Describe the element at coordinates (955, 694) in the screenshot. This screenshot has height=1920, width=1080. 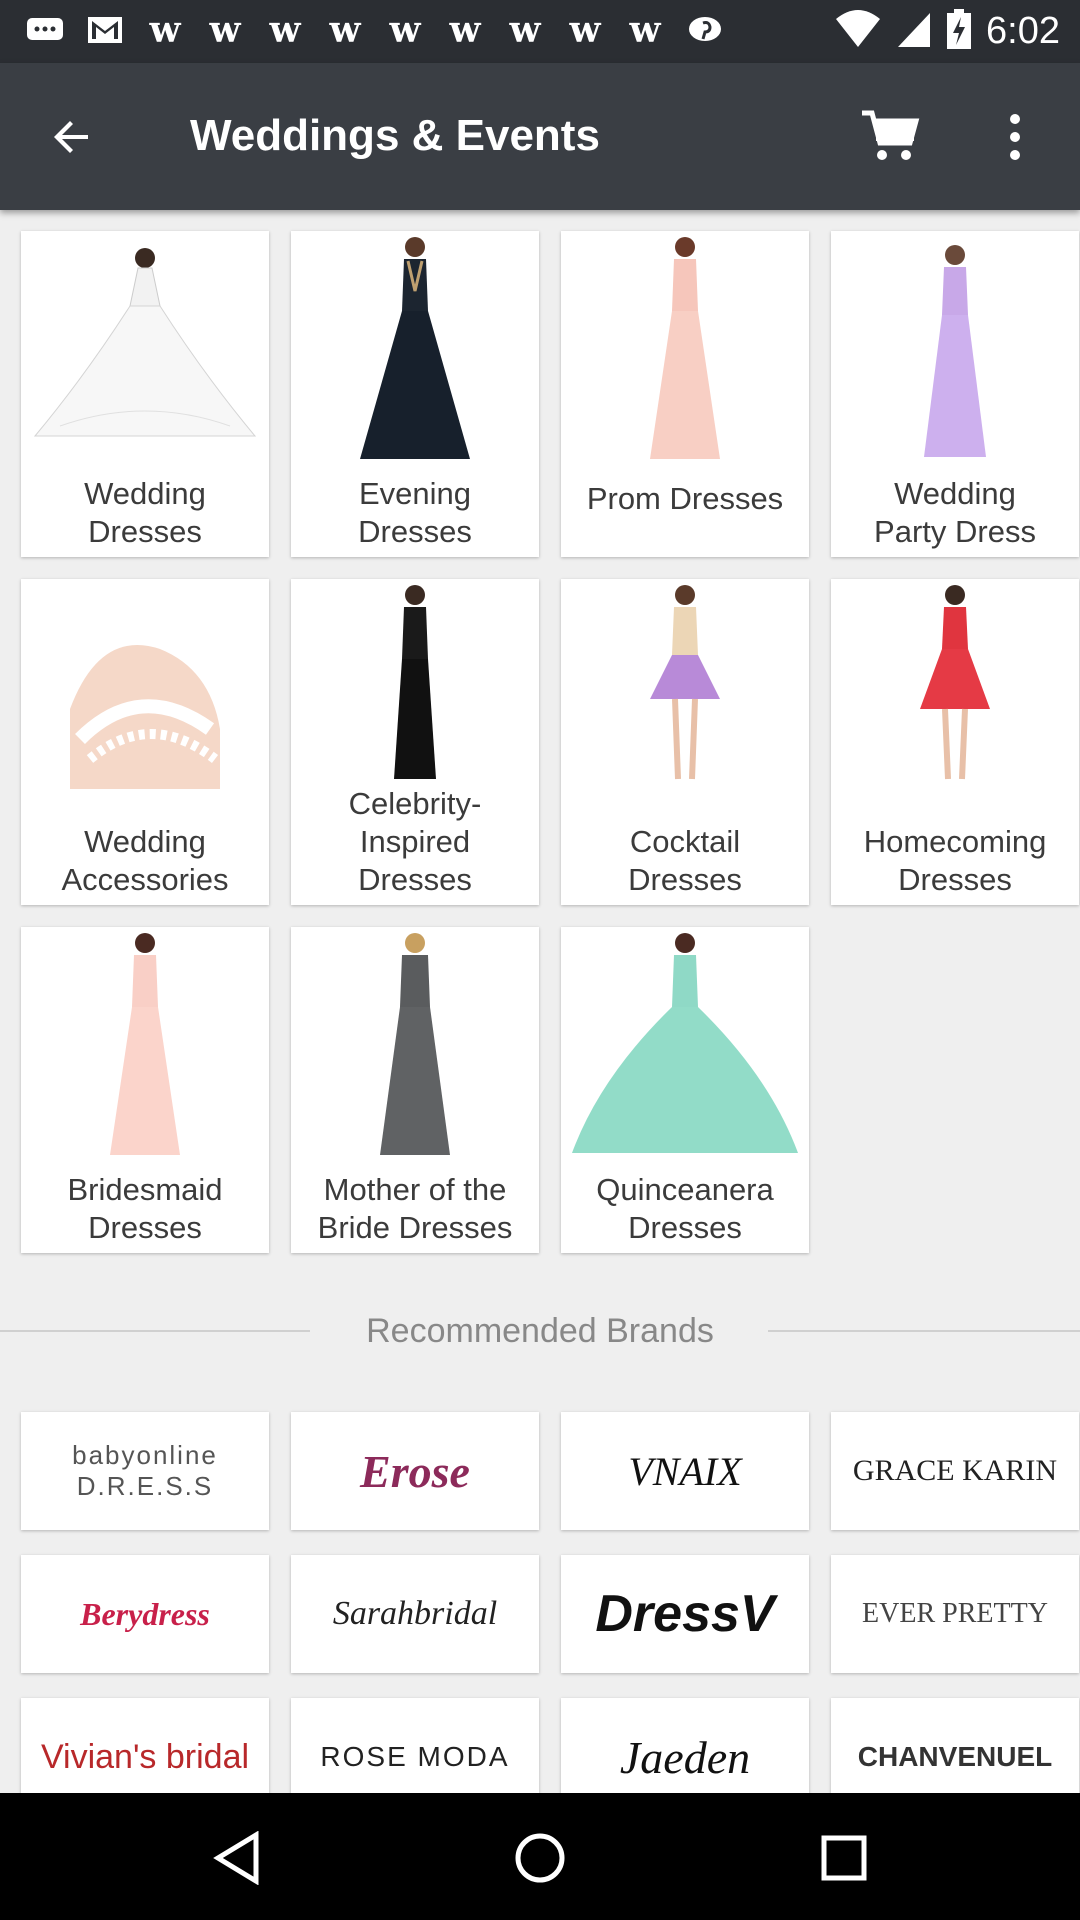
I see `homecoming-dress-image` at that location.